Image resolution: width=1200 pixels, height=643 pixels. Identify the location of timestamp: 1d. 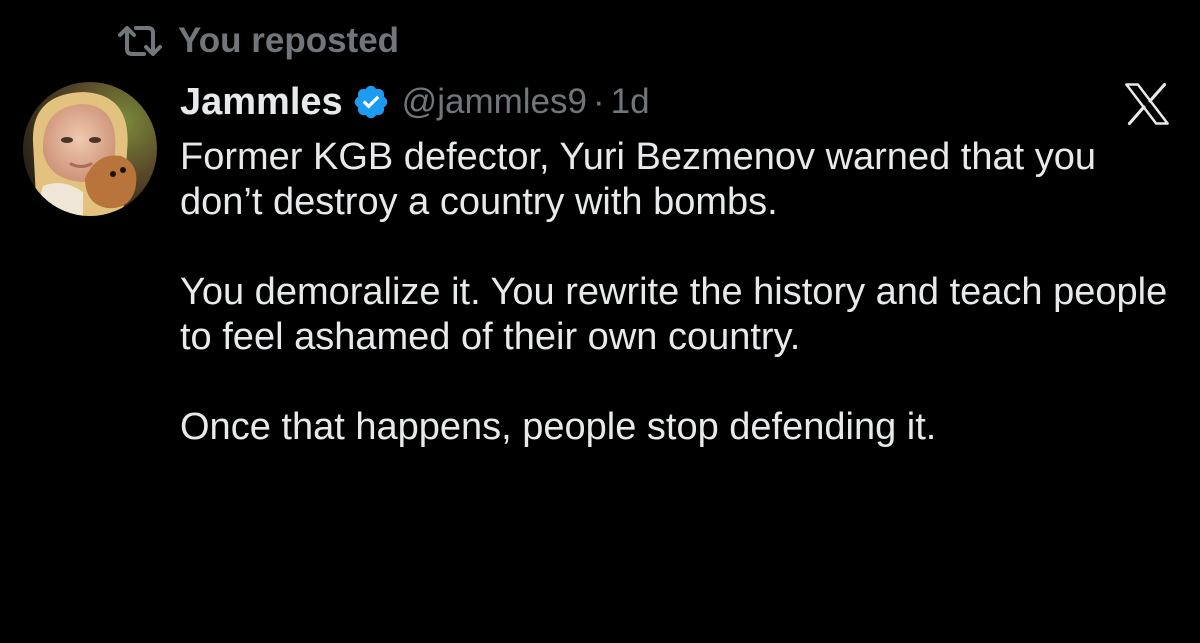
(630, 102).